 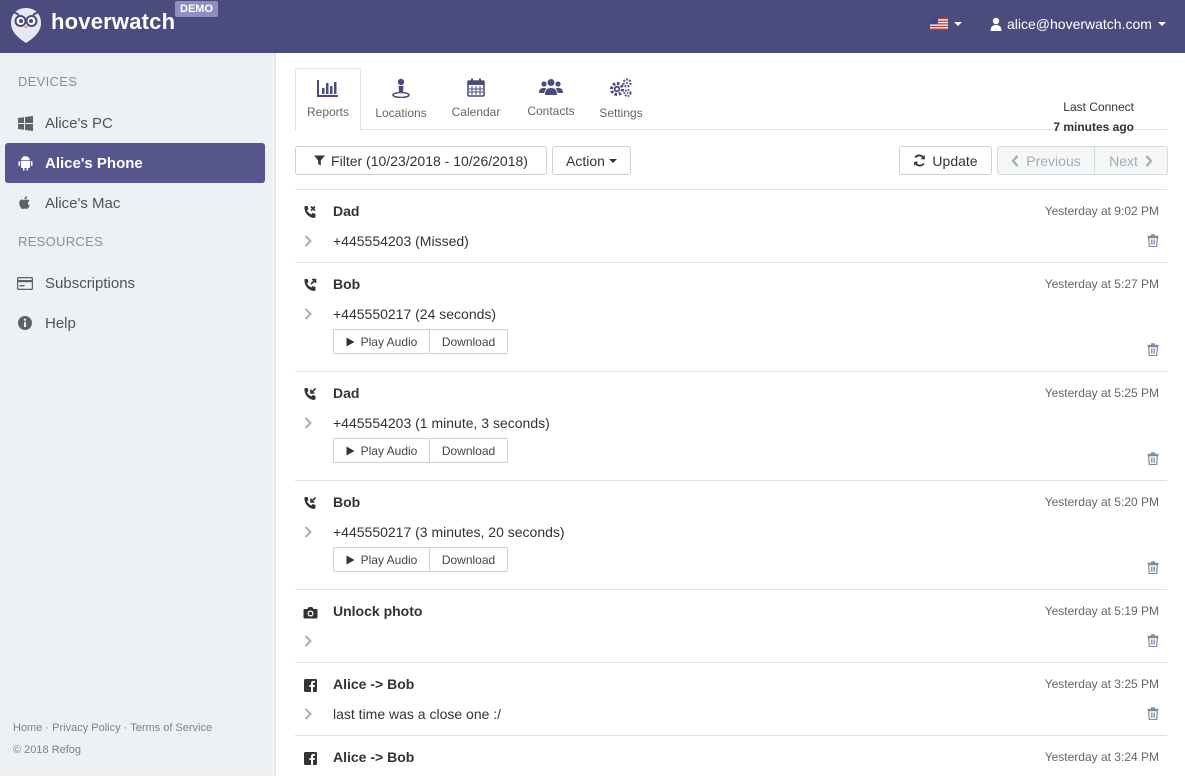 I want to click on filter-label: Filter (10/23/2018 - 10/26/2018), so click(x=429, y=160).